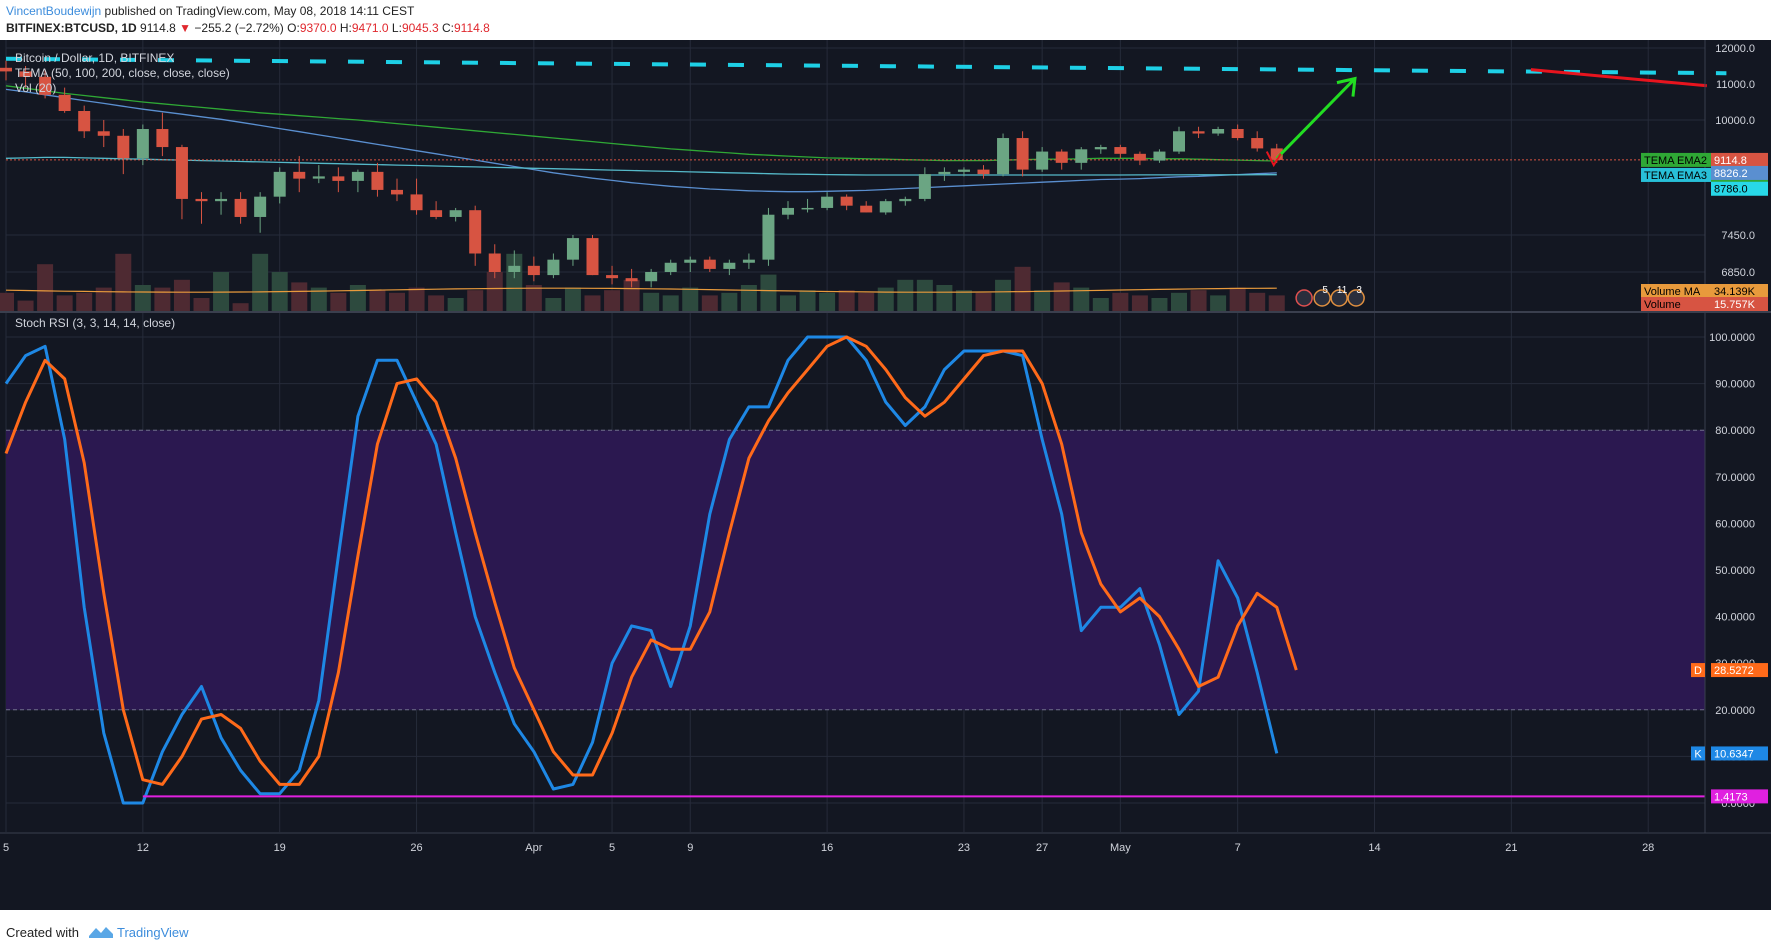 This screenshot has width=1771, height=950. Describe the element at coordinates (280, 848) in the screenshot. I see `date-tick-label: 19` at that location.